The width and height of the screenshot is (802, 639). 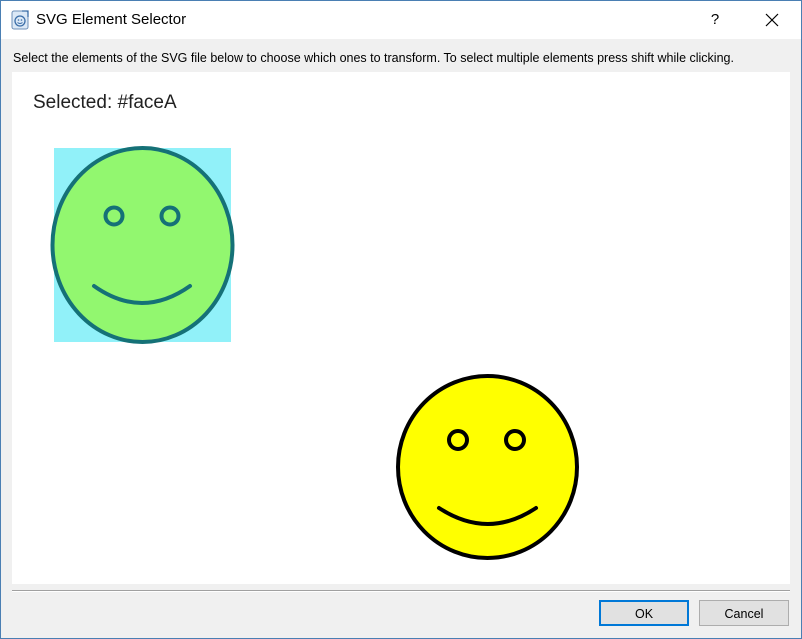 I want to click on help-button: ?, so click(x=715, y=20).